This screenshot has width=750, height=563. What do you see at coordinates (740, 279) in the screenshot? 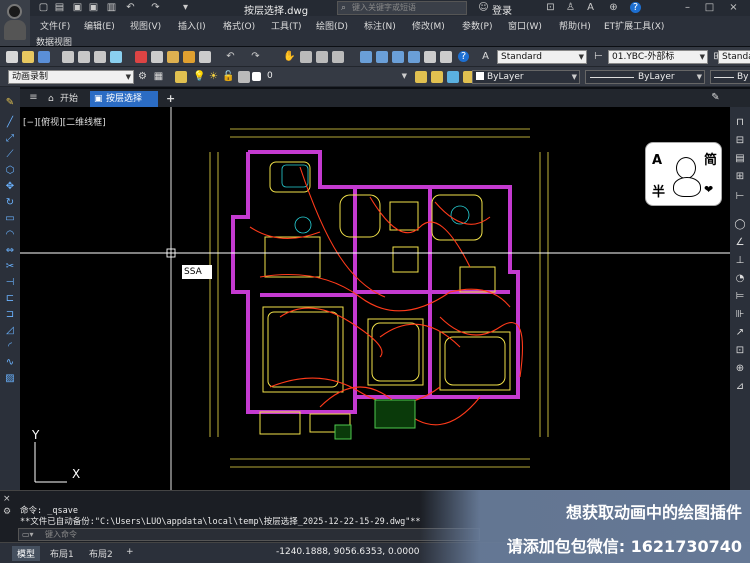
I see `radius-icon: ◔` at bounding box center [740, 279].